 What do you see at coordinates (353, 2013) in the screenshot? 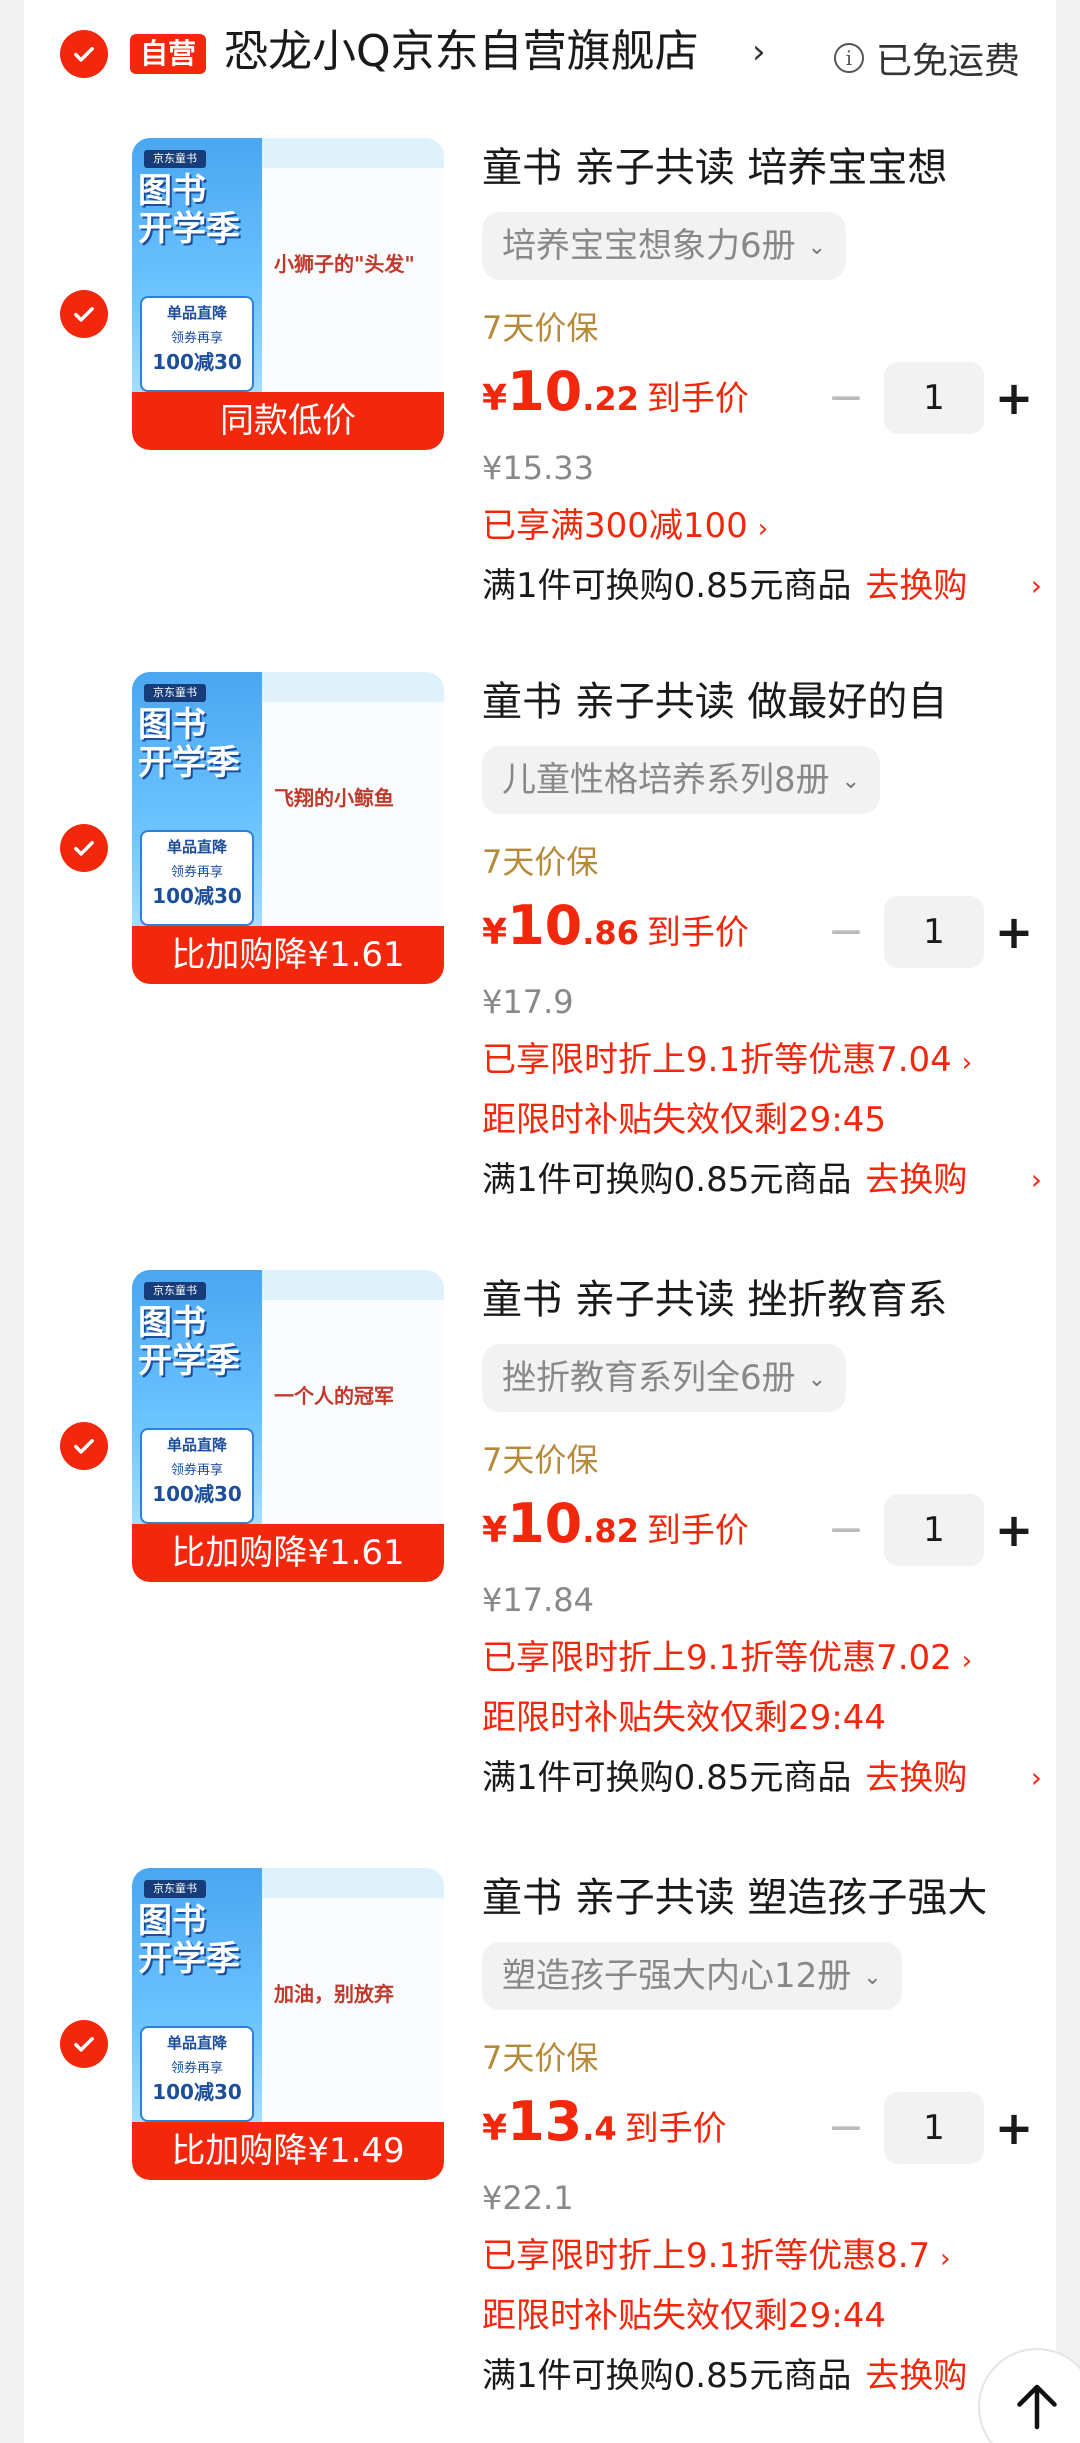
I see `book-cover: 加油，别放弃` at bounding box center [353, 2013].